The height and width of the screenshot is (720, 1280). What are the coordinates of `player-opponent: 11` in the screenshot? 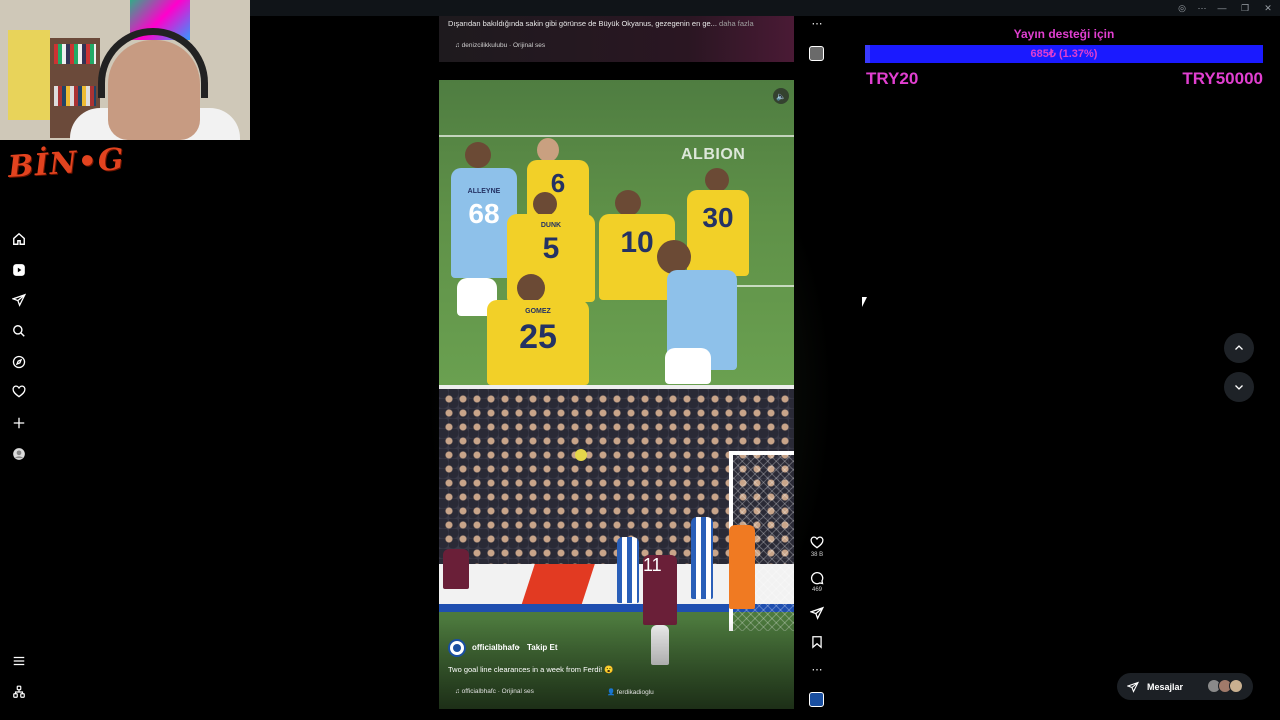 It's located at (660, 590).